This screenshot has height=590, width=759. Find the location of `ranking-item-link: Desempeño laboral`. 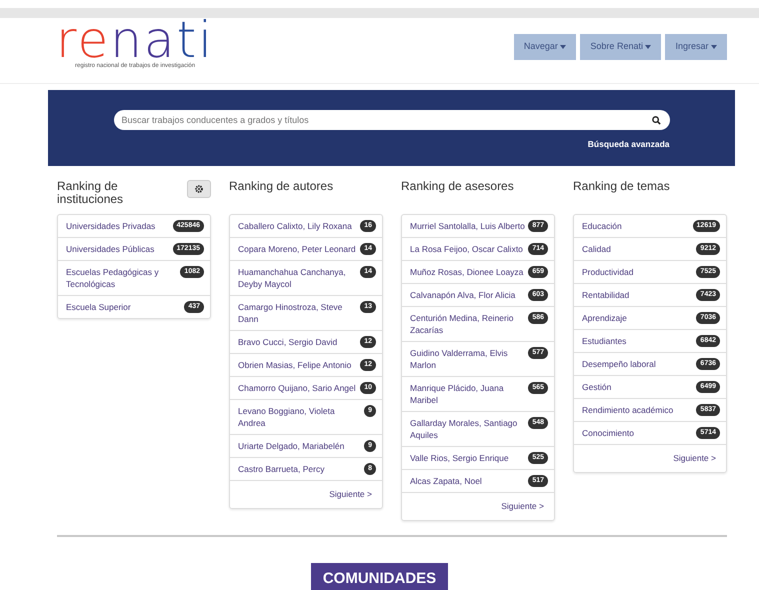

ranking-item-link: Desempeño laboral is located at coordinates (619, 364).